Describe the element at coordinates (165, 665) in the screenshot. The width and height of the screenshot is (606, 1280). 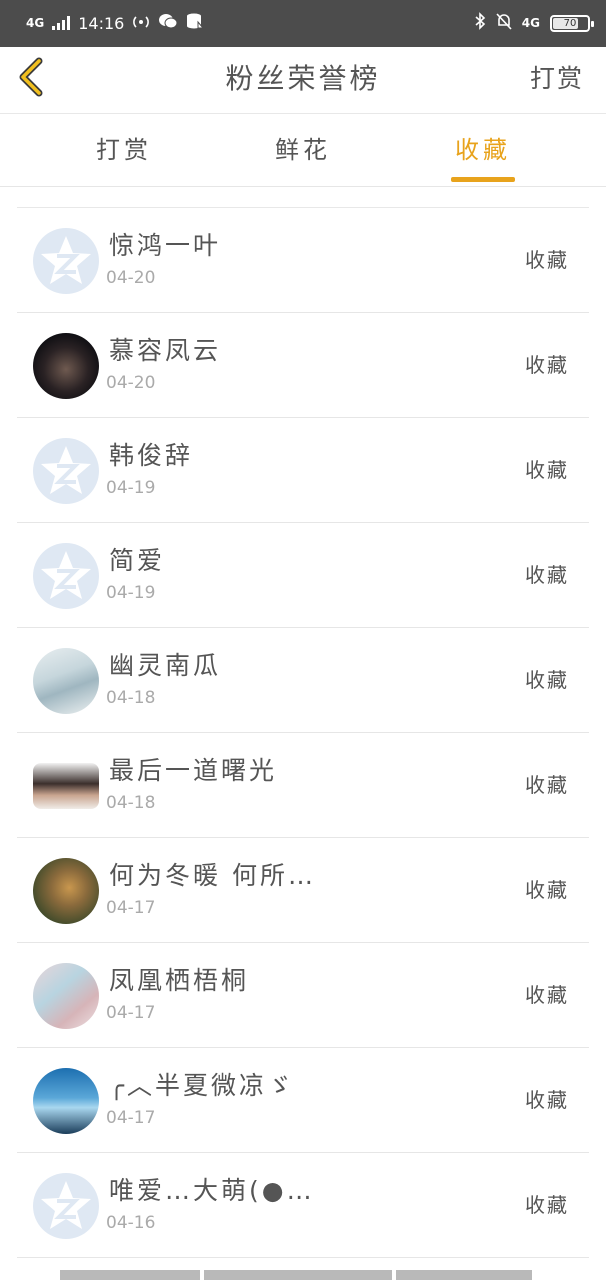
I see `fan-name: 幽灵南瓜` at that location.